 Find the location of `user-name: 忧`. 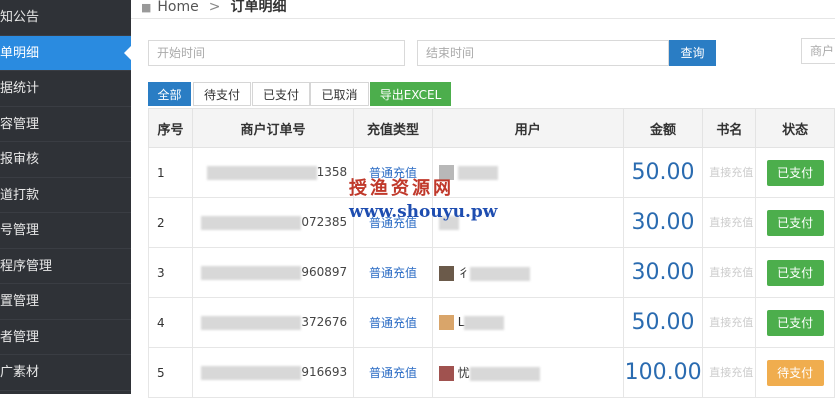

user-name: 忧 is located at coordinates (463, 373).